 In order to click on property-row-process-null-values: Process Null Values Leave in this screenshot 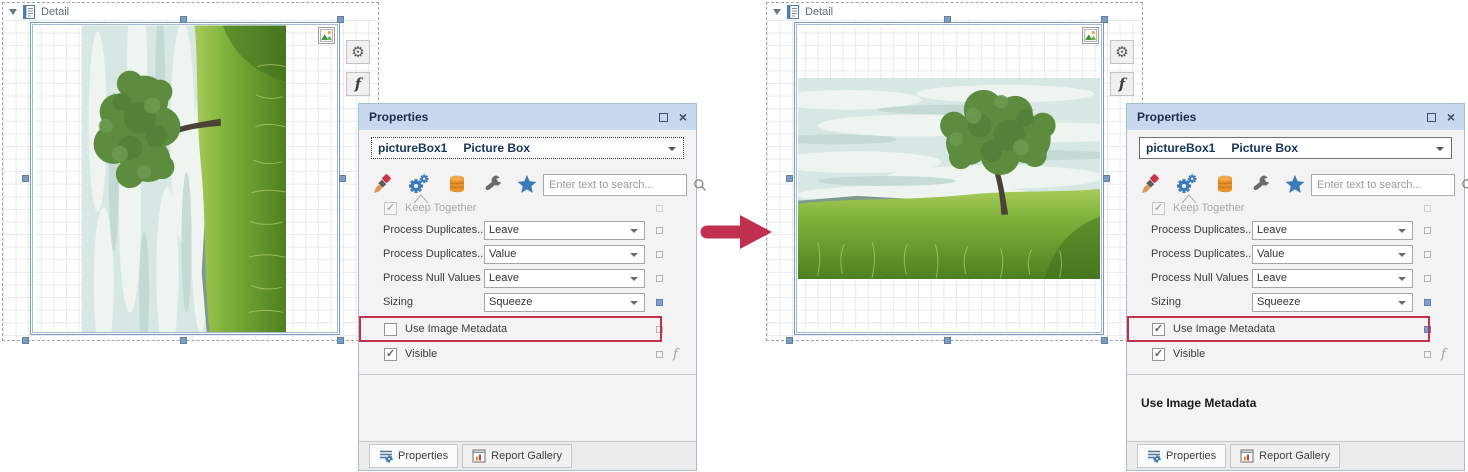, I will do `click(1295, 278)`.